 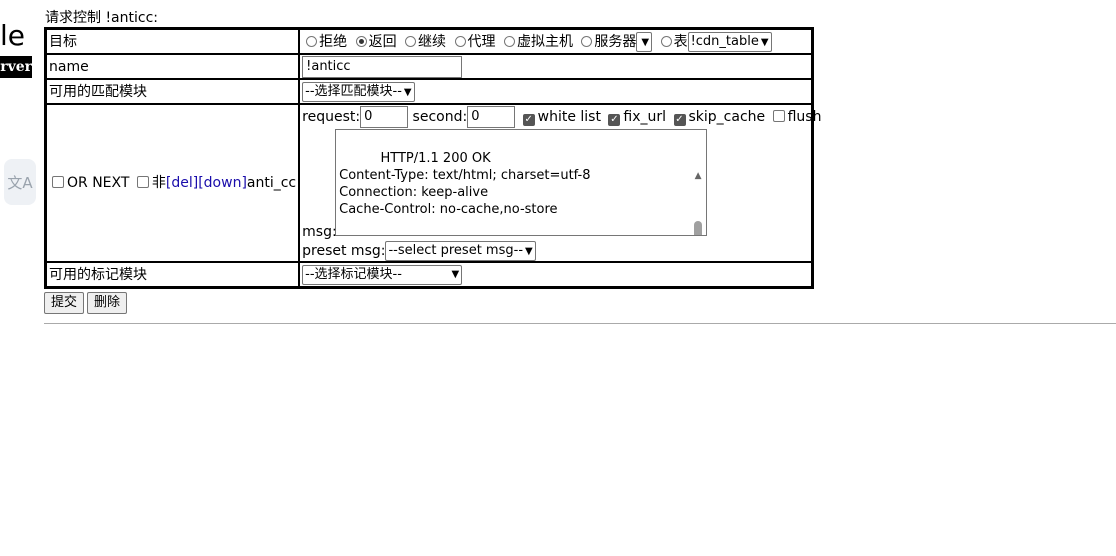 What do you see at coordinates (331, 117) in the screenshot?
I see `request-label: request:` at bounding box center [331, 117].